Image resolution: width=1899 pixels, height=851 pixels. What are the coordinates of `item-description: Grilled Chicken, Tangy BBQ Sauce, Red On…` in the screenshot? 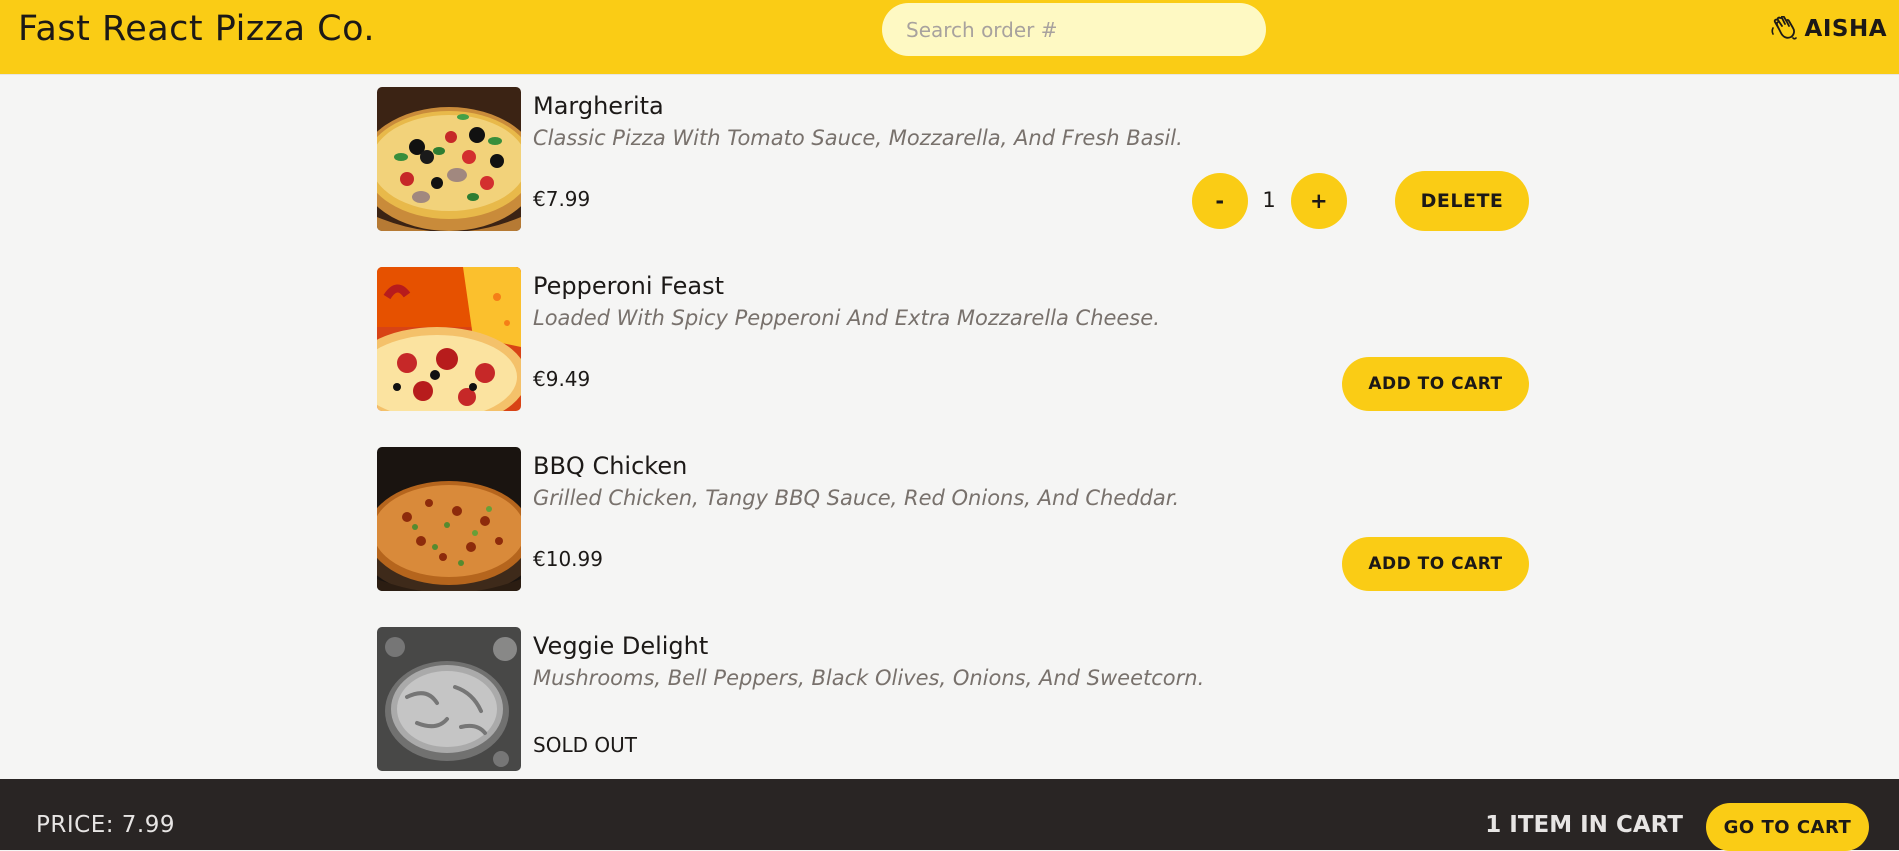 It's located at (856, 498).